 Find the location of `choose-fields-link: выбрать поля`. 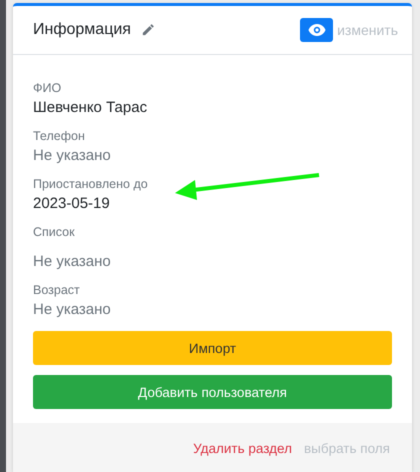

choose-fields-link: выбрать поля is located at coordinates (347, 448).